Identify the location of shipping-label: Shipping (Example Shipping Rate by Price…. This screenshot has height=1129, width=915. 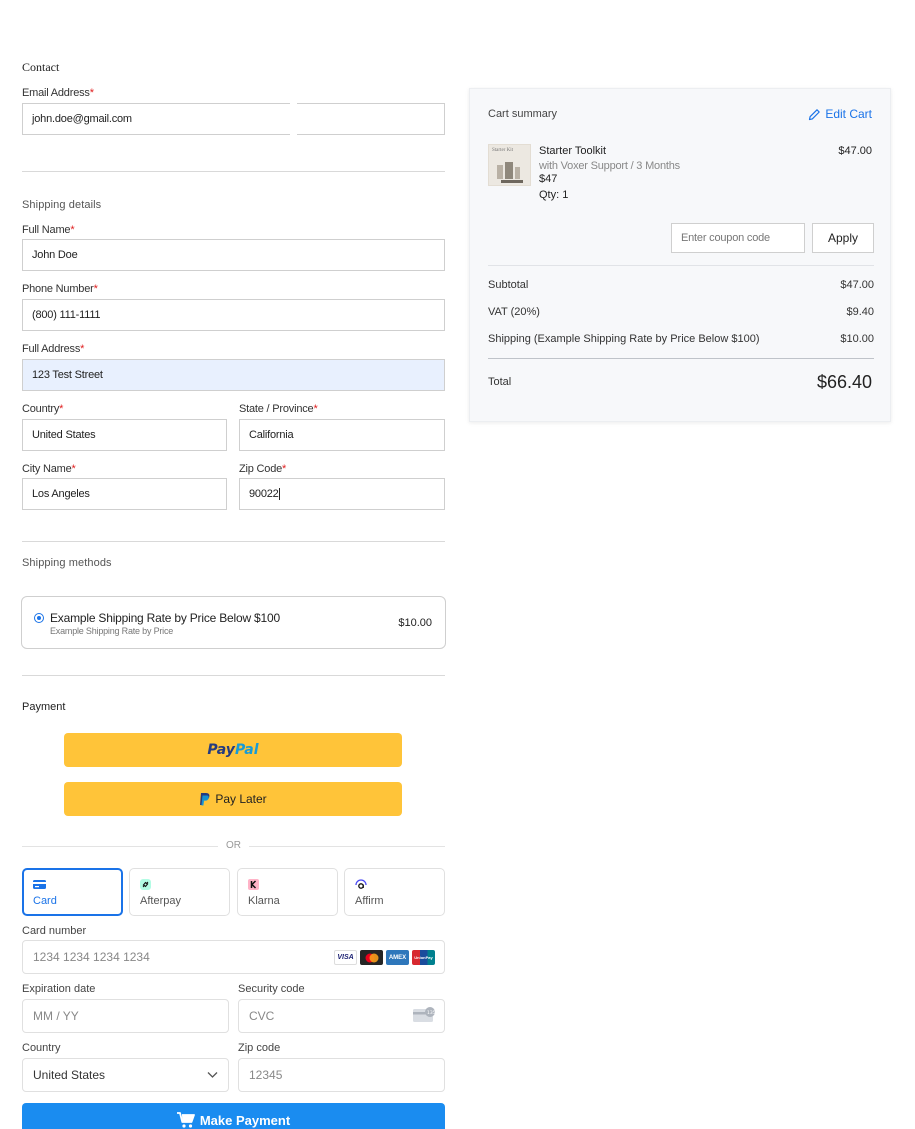
(624, 339).